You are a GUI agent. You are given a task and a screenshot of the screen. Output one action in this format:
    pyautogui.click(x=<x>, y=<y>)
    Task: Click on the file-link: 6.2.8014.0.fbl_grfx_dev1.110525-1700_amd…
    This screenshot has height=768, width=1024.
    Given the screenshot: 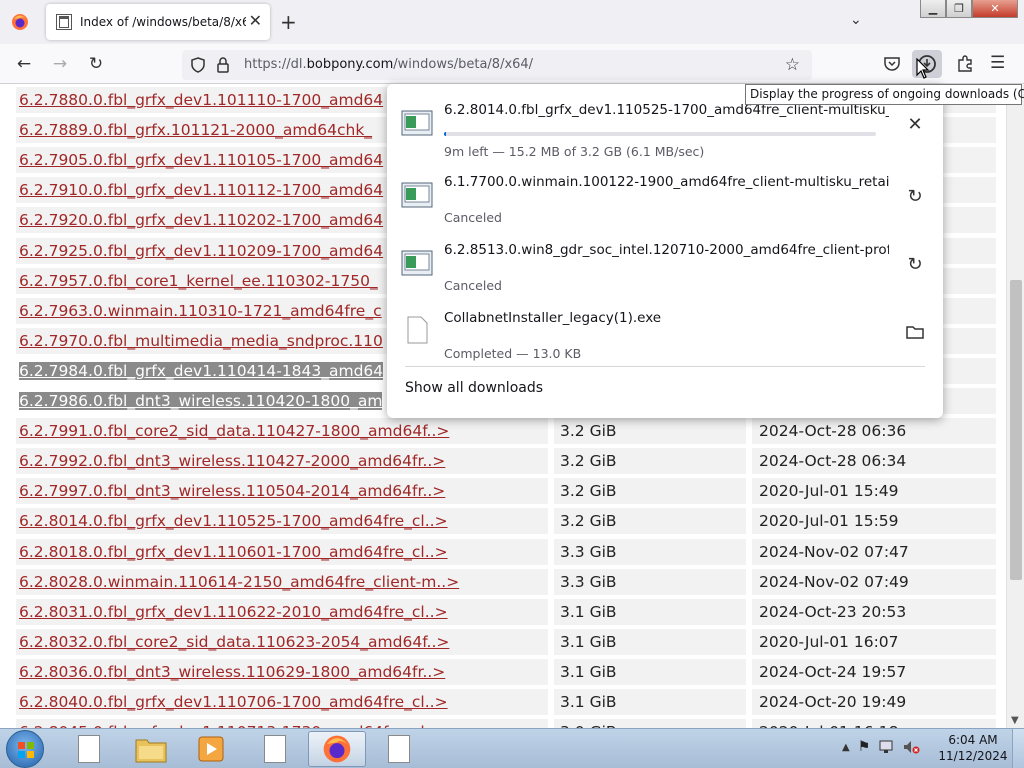 What is the action you would take?
    pyautogui.click(x=233, y=521)
    